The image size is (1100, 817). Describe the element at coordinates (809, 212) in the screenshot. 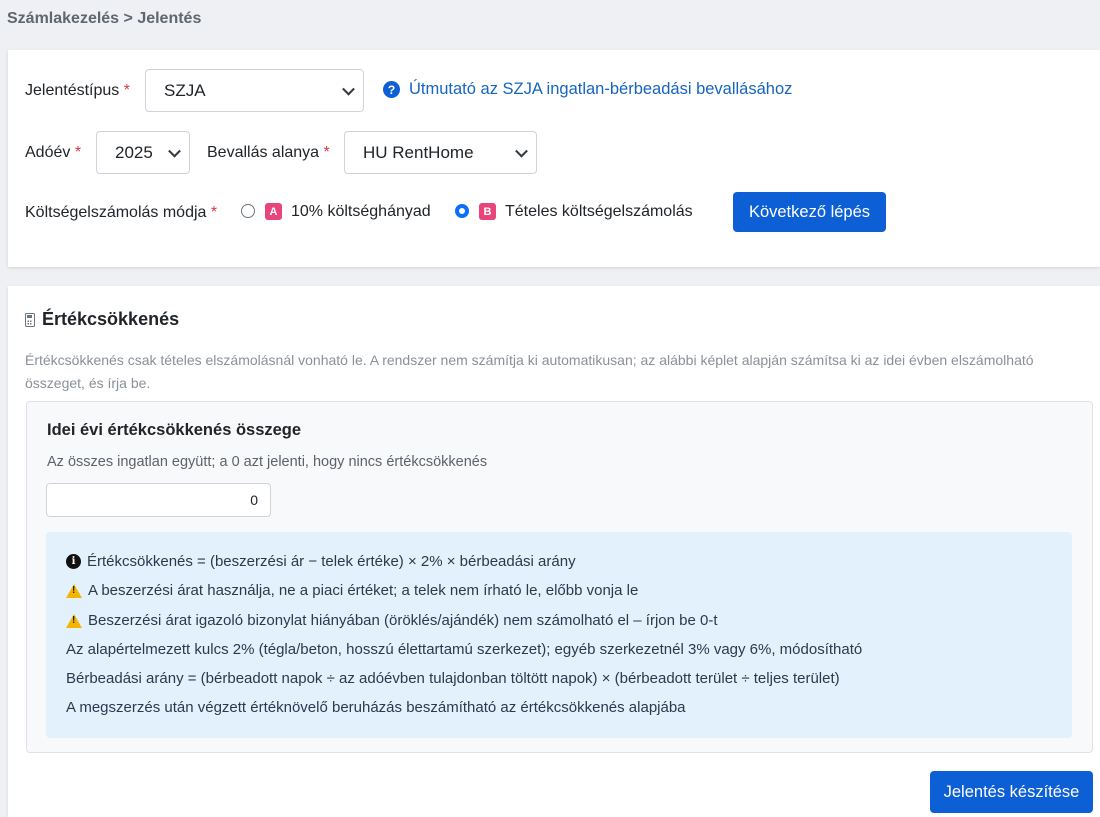

I see `next-step-button: Következő lépés` at that location.